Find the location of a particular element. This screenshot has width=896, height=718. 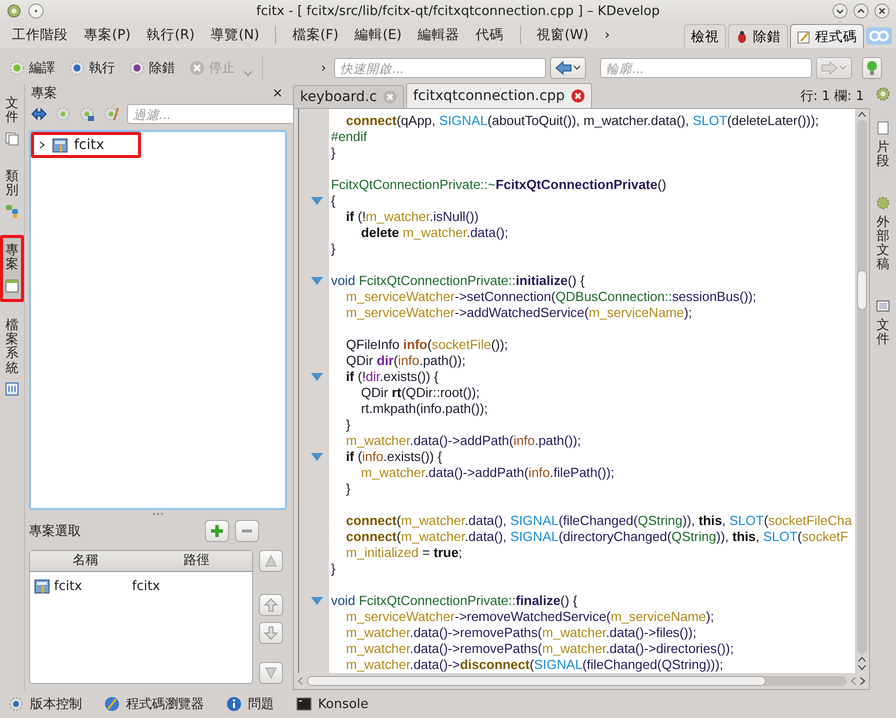

move-bottom-button is located at coordinates (271, 673).